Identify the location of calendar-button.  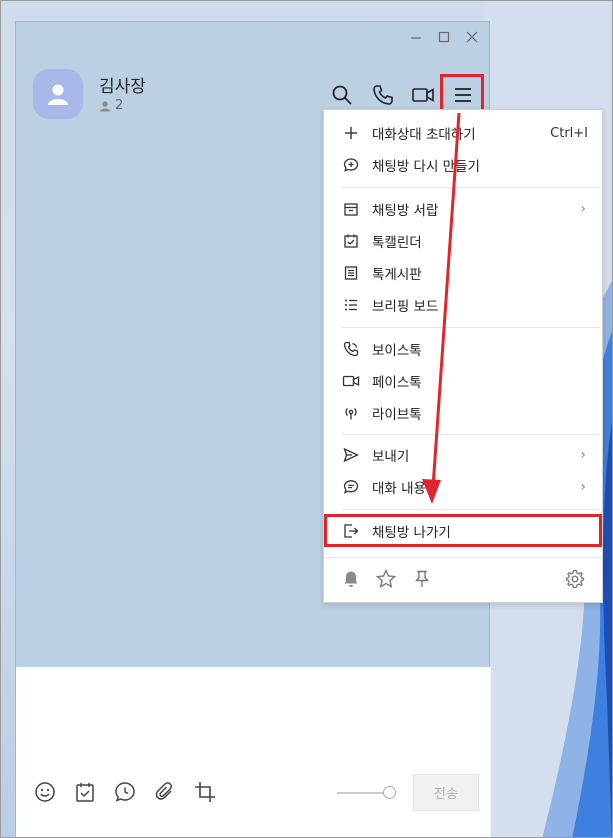
(85, 792).